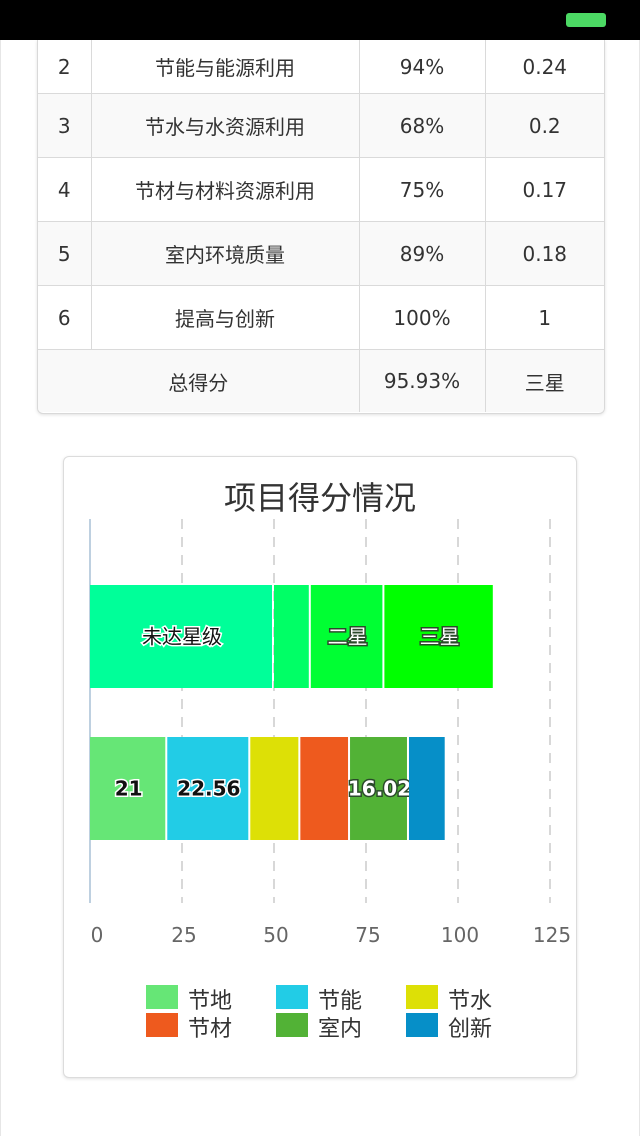  I want to click on row-rate: 75%, so click(422, 189).